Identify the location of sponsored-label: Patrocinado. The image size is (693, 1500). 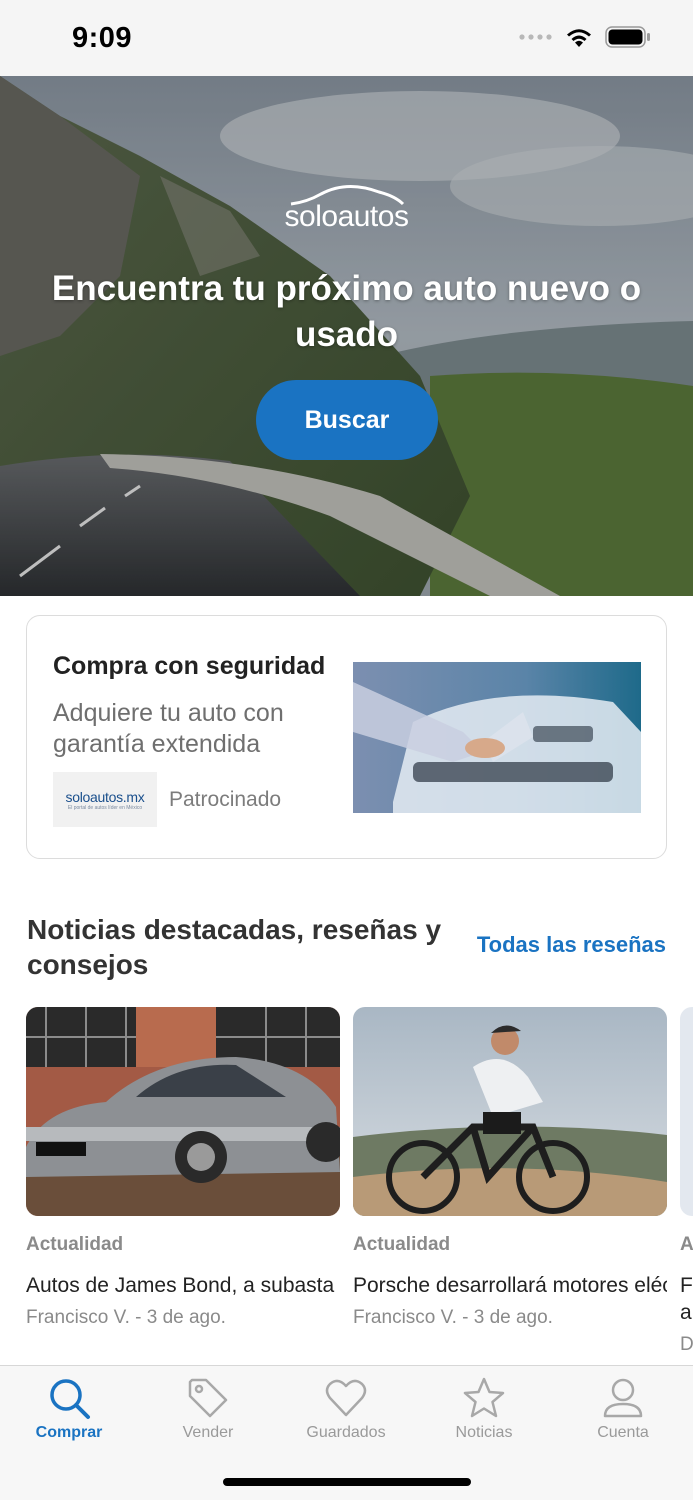
(225, 799).